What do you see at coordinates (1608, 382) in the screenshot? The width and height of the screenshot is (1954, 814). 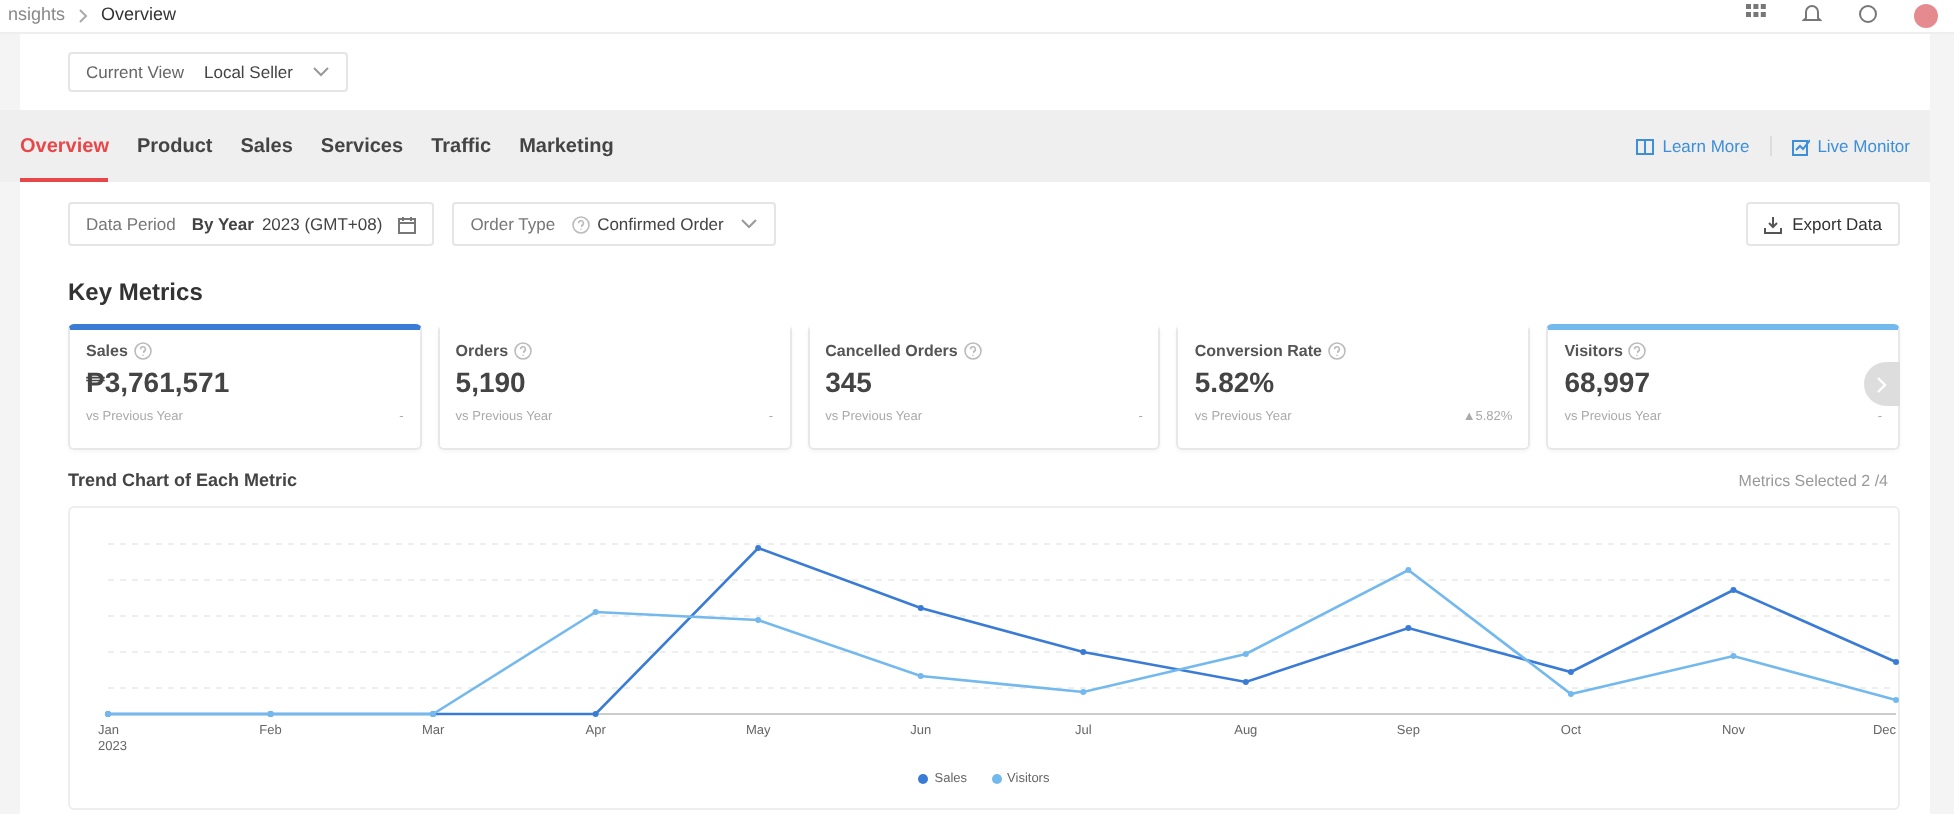 I see `metric-value: 68,997` at bounding box center [1608, 382].